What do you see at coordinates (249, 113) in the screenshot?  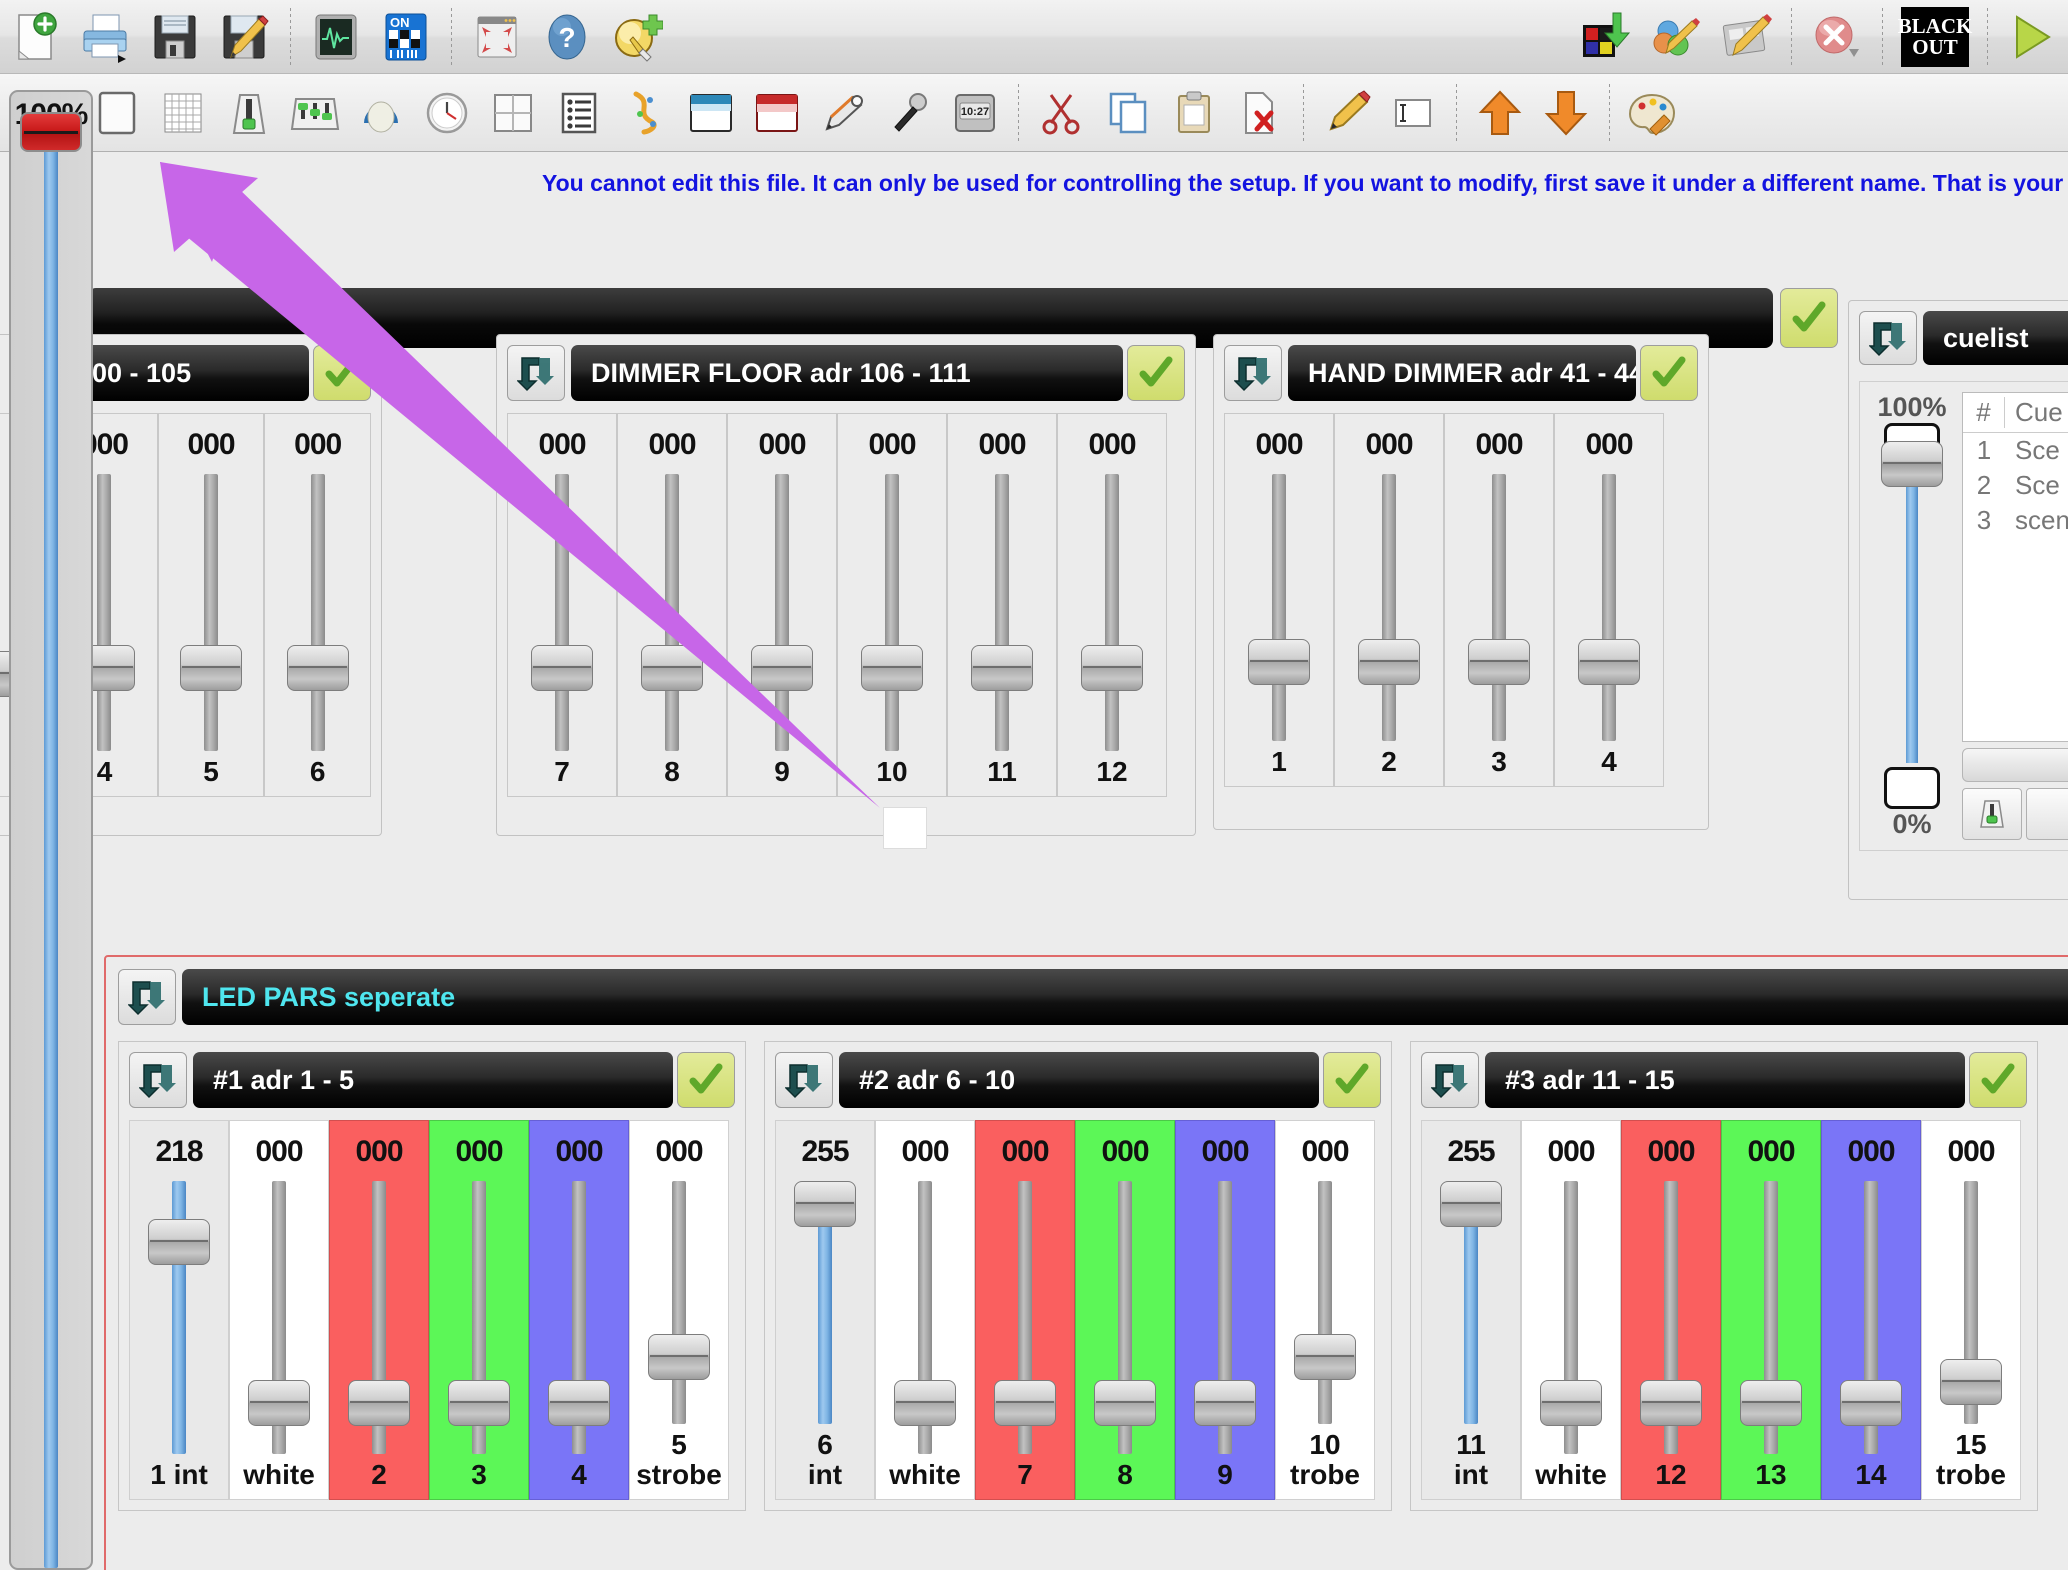 I see `fader-icon` at bounding box center [249, 113].